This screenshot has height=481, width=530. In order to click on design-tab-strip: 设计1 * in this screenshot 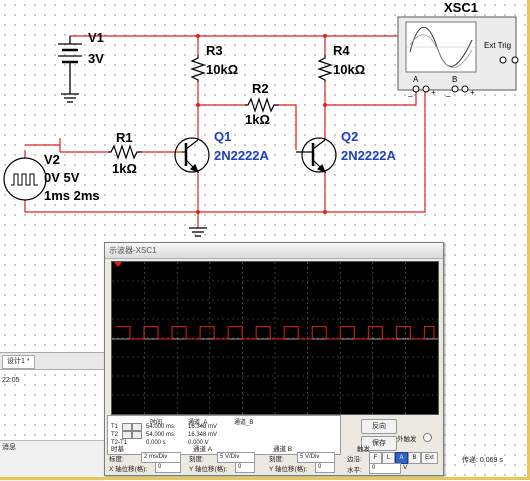, I will do `click(52, 361)`.